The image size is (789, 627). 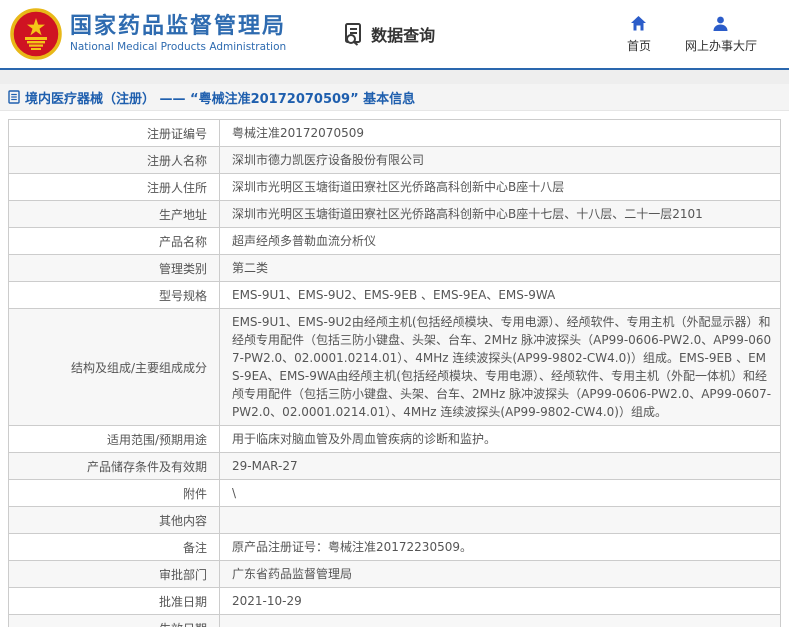 I want to click on table-row: 注册人住所 深圳市光明区玉塘街道田寮社区光侨路高科创新中心B座十八层, so click(x=394, y=187).